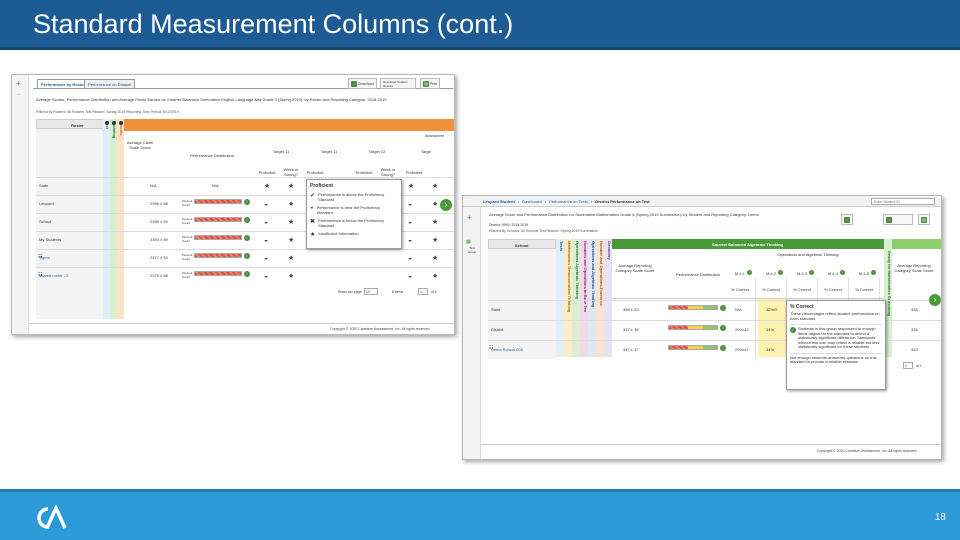 This screenshot has height=540, width=960. Describe the element at coordinates (45, 221) in the screenshot. I see `row-name: School` at that location.